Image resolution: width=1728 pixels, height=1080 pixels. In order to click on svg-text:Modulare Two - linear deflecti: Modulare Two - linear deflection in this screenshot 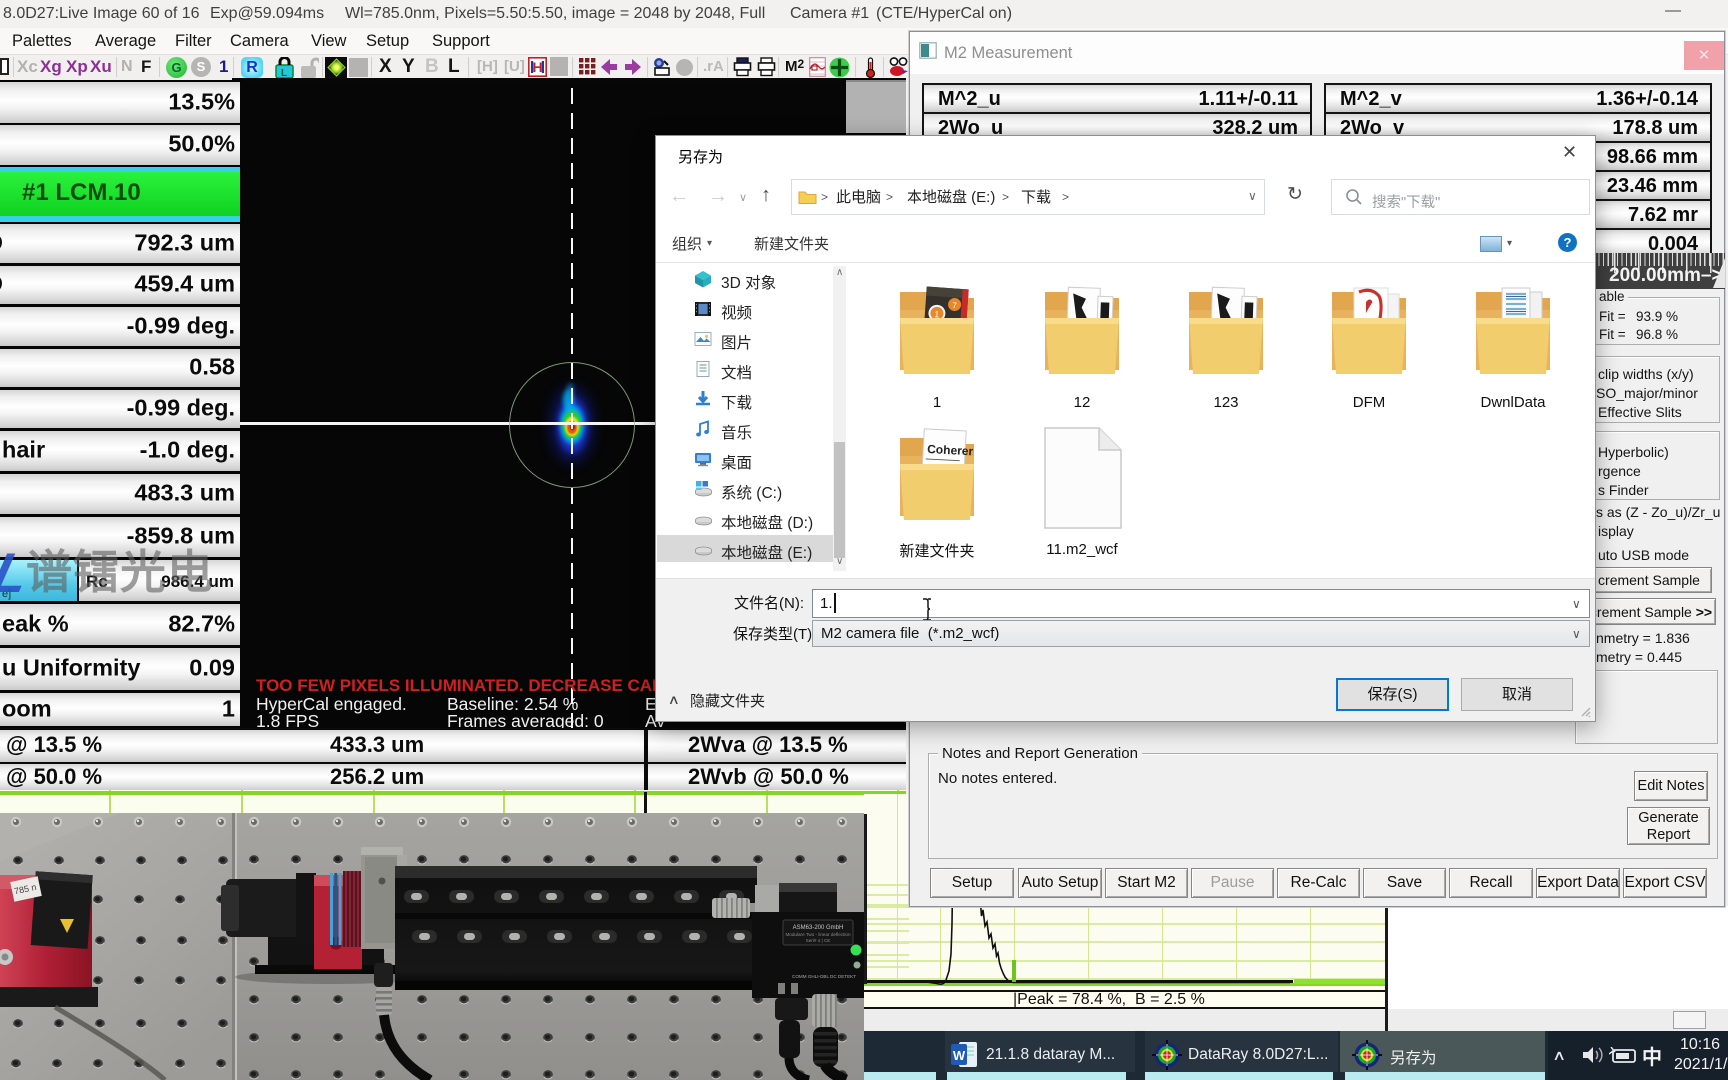, I will do `click(817, 934)`.